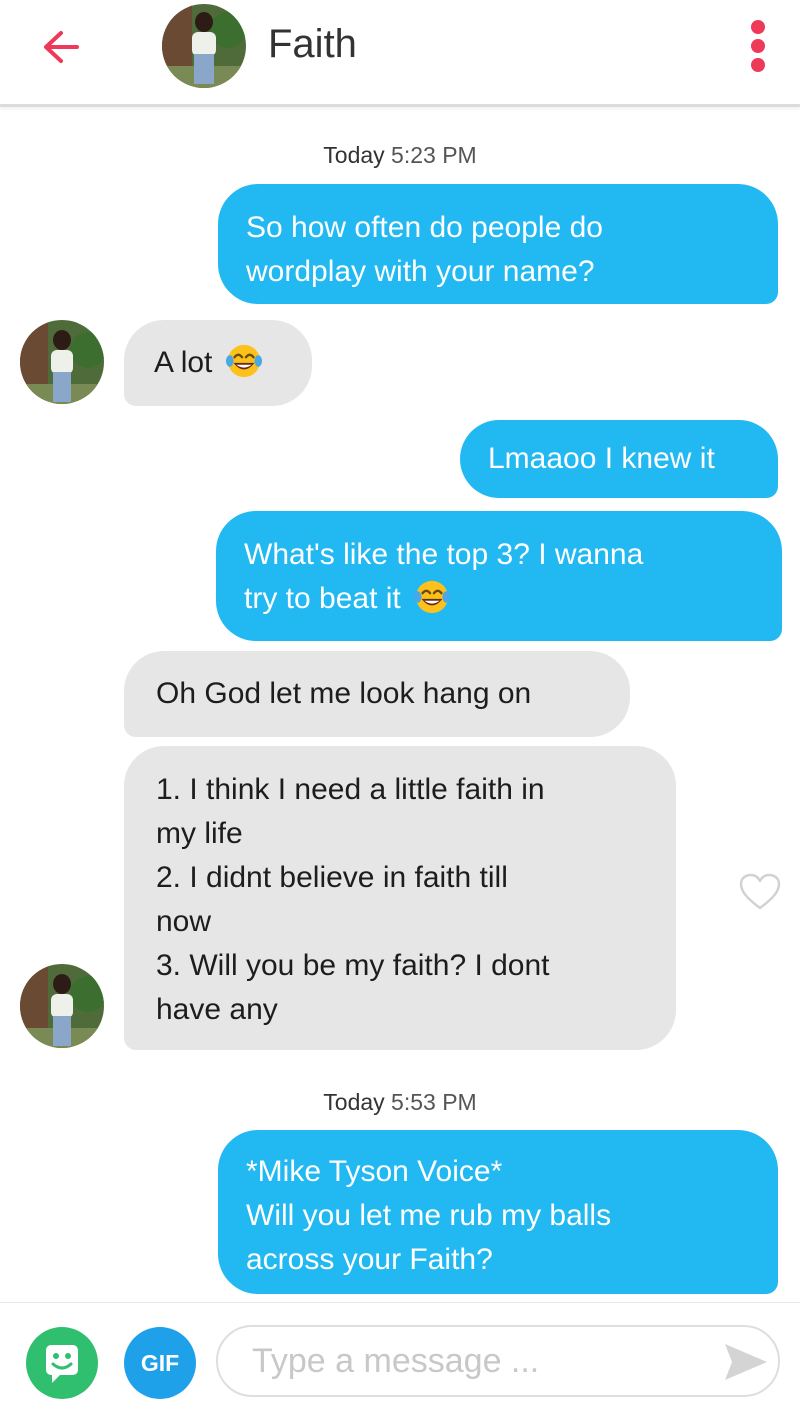  I want to click on more-button, so click(758, 46).